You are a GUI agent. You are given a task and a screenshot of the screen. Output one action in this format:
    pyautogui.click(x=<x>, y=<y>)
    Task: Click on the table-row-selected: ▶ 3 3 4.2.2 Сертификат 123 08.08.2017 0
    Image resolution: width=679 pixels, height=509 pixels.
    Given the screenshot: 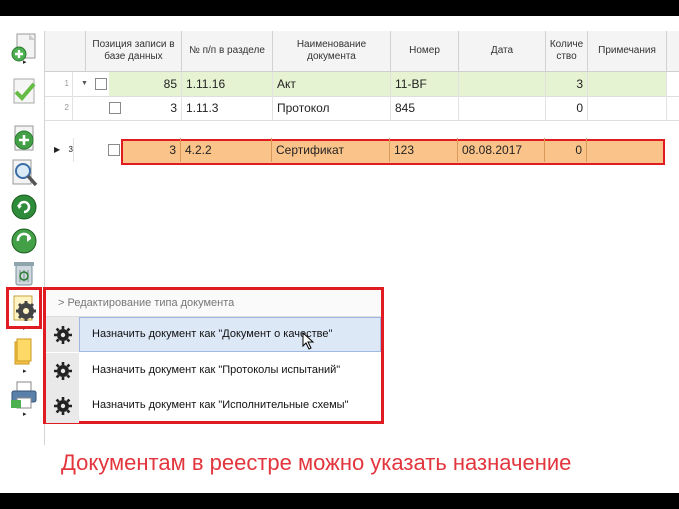 What is the action you would take?
    pyautogui.click(x=361, y=150)
    